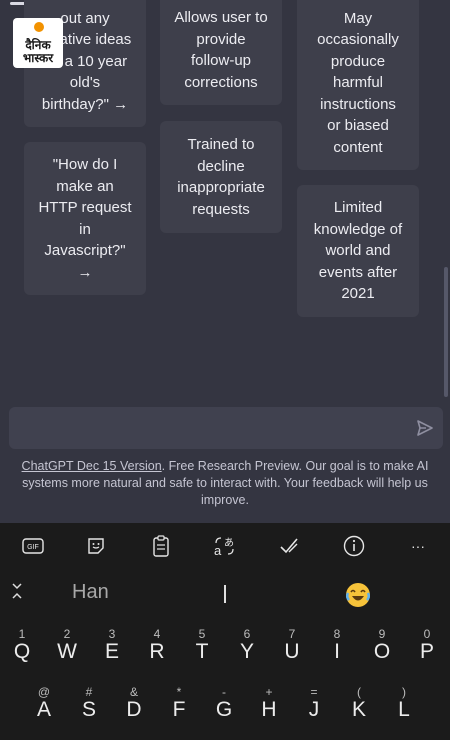  I want to click on key-y: 6Y, so click(247, 652).